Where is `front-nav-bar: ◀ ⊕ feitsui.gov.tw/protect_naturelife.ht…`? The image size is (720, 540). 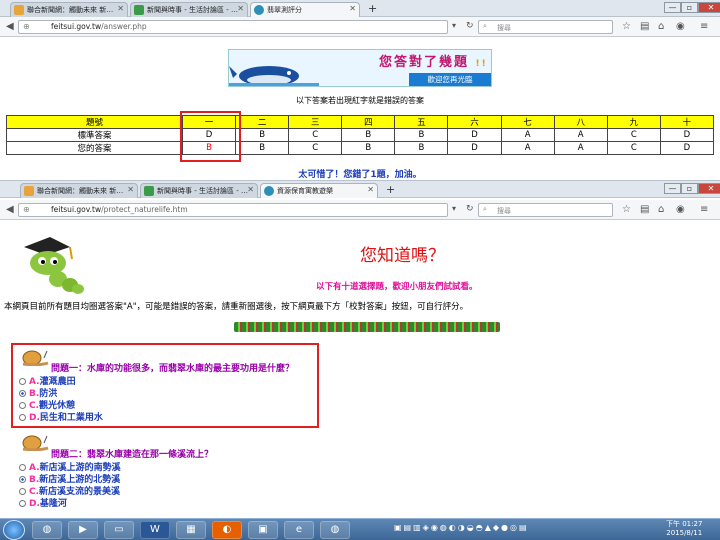 front-nav-bar: ◀ ⊕ feitsui.gov.tw/protect_naturelife.ht… is located at coordinates (360, 210).